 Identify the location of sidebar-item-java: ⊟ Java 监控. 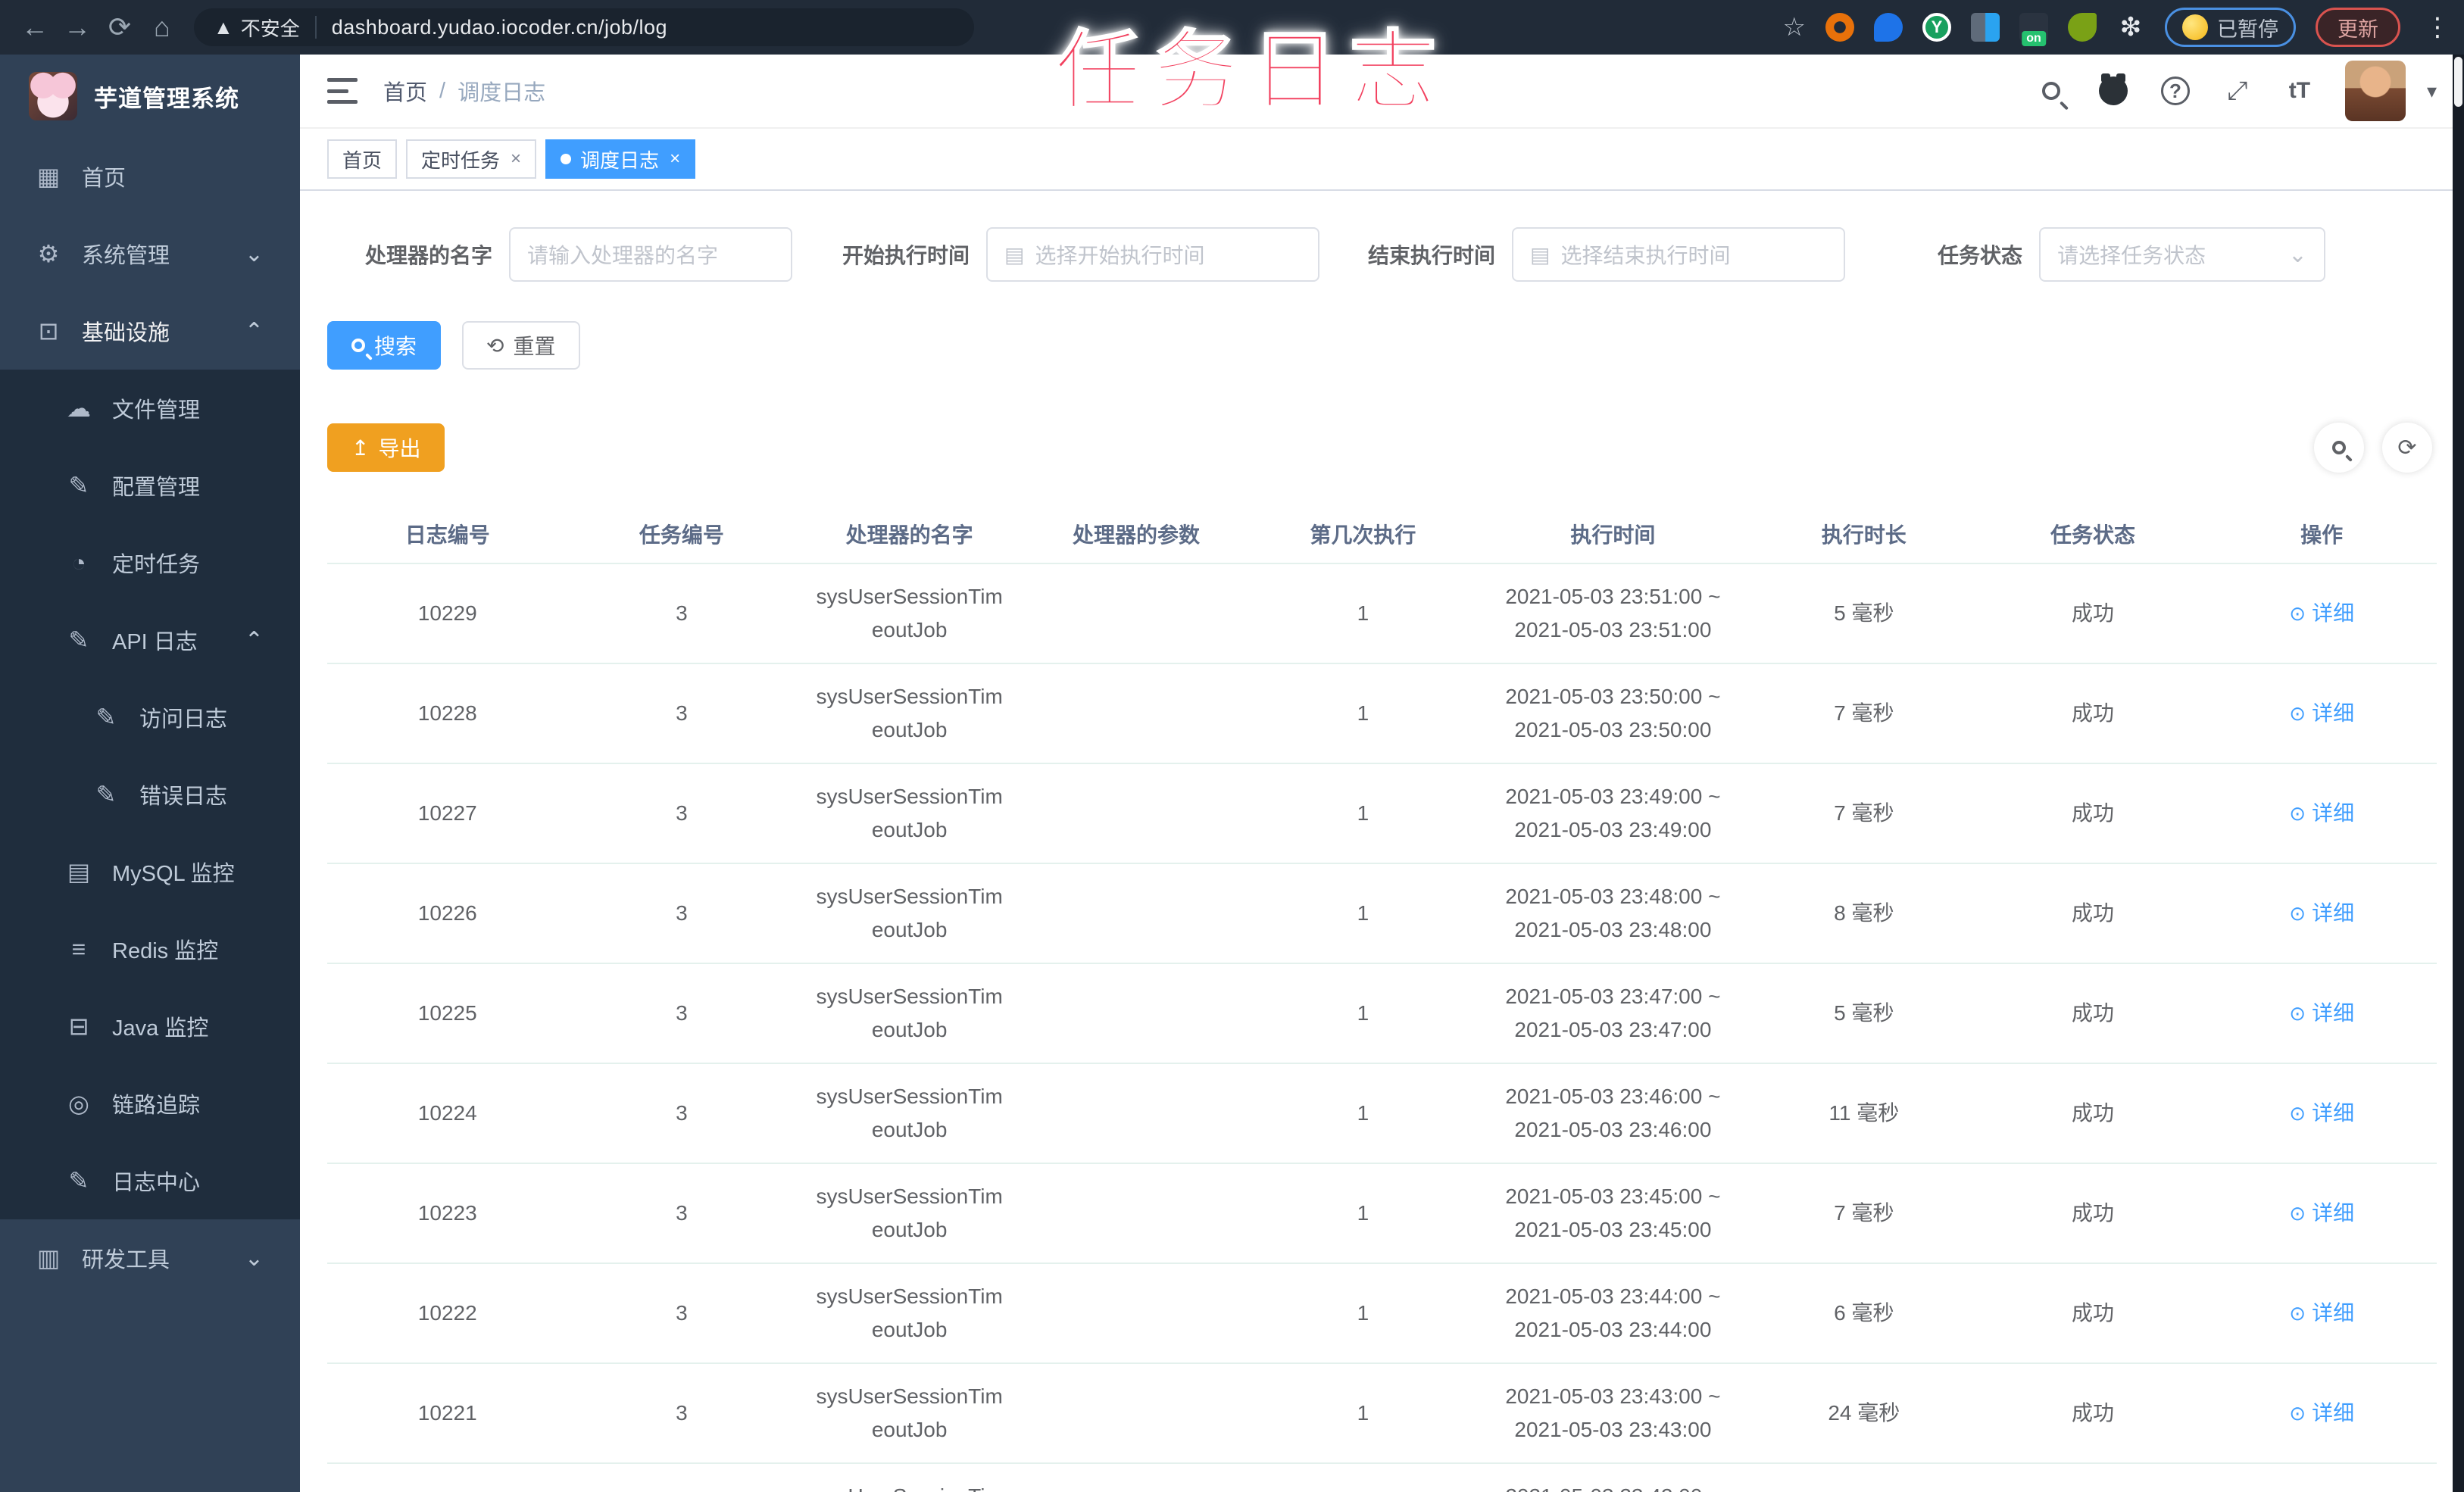
(150, 1027).